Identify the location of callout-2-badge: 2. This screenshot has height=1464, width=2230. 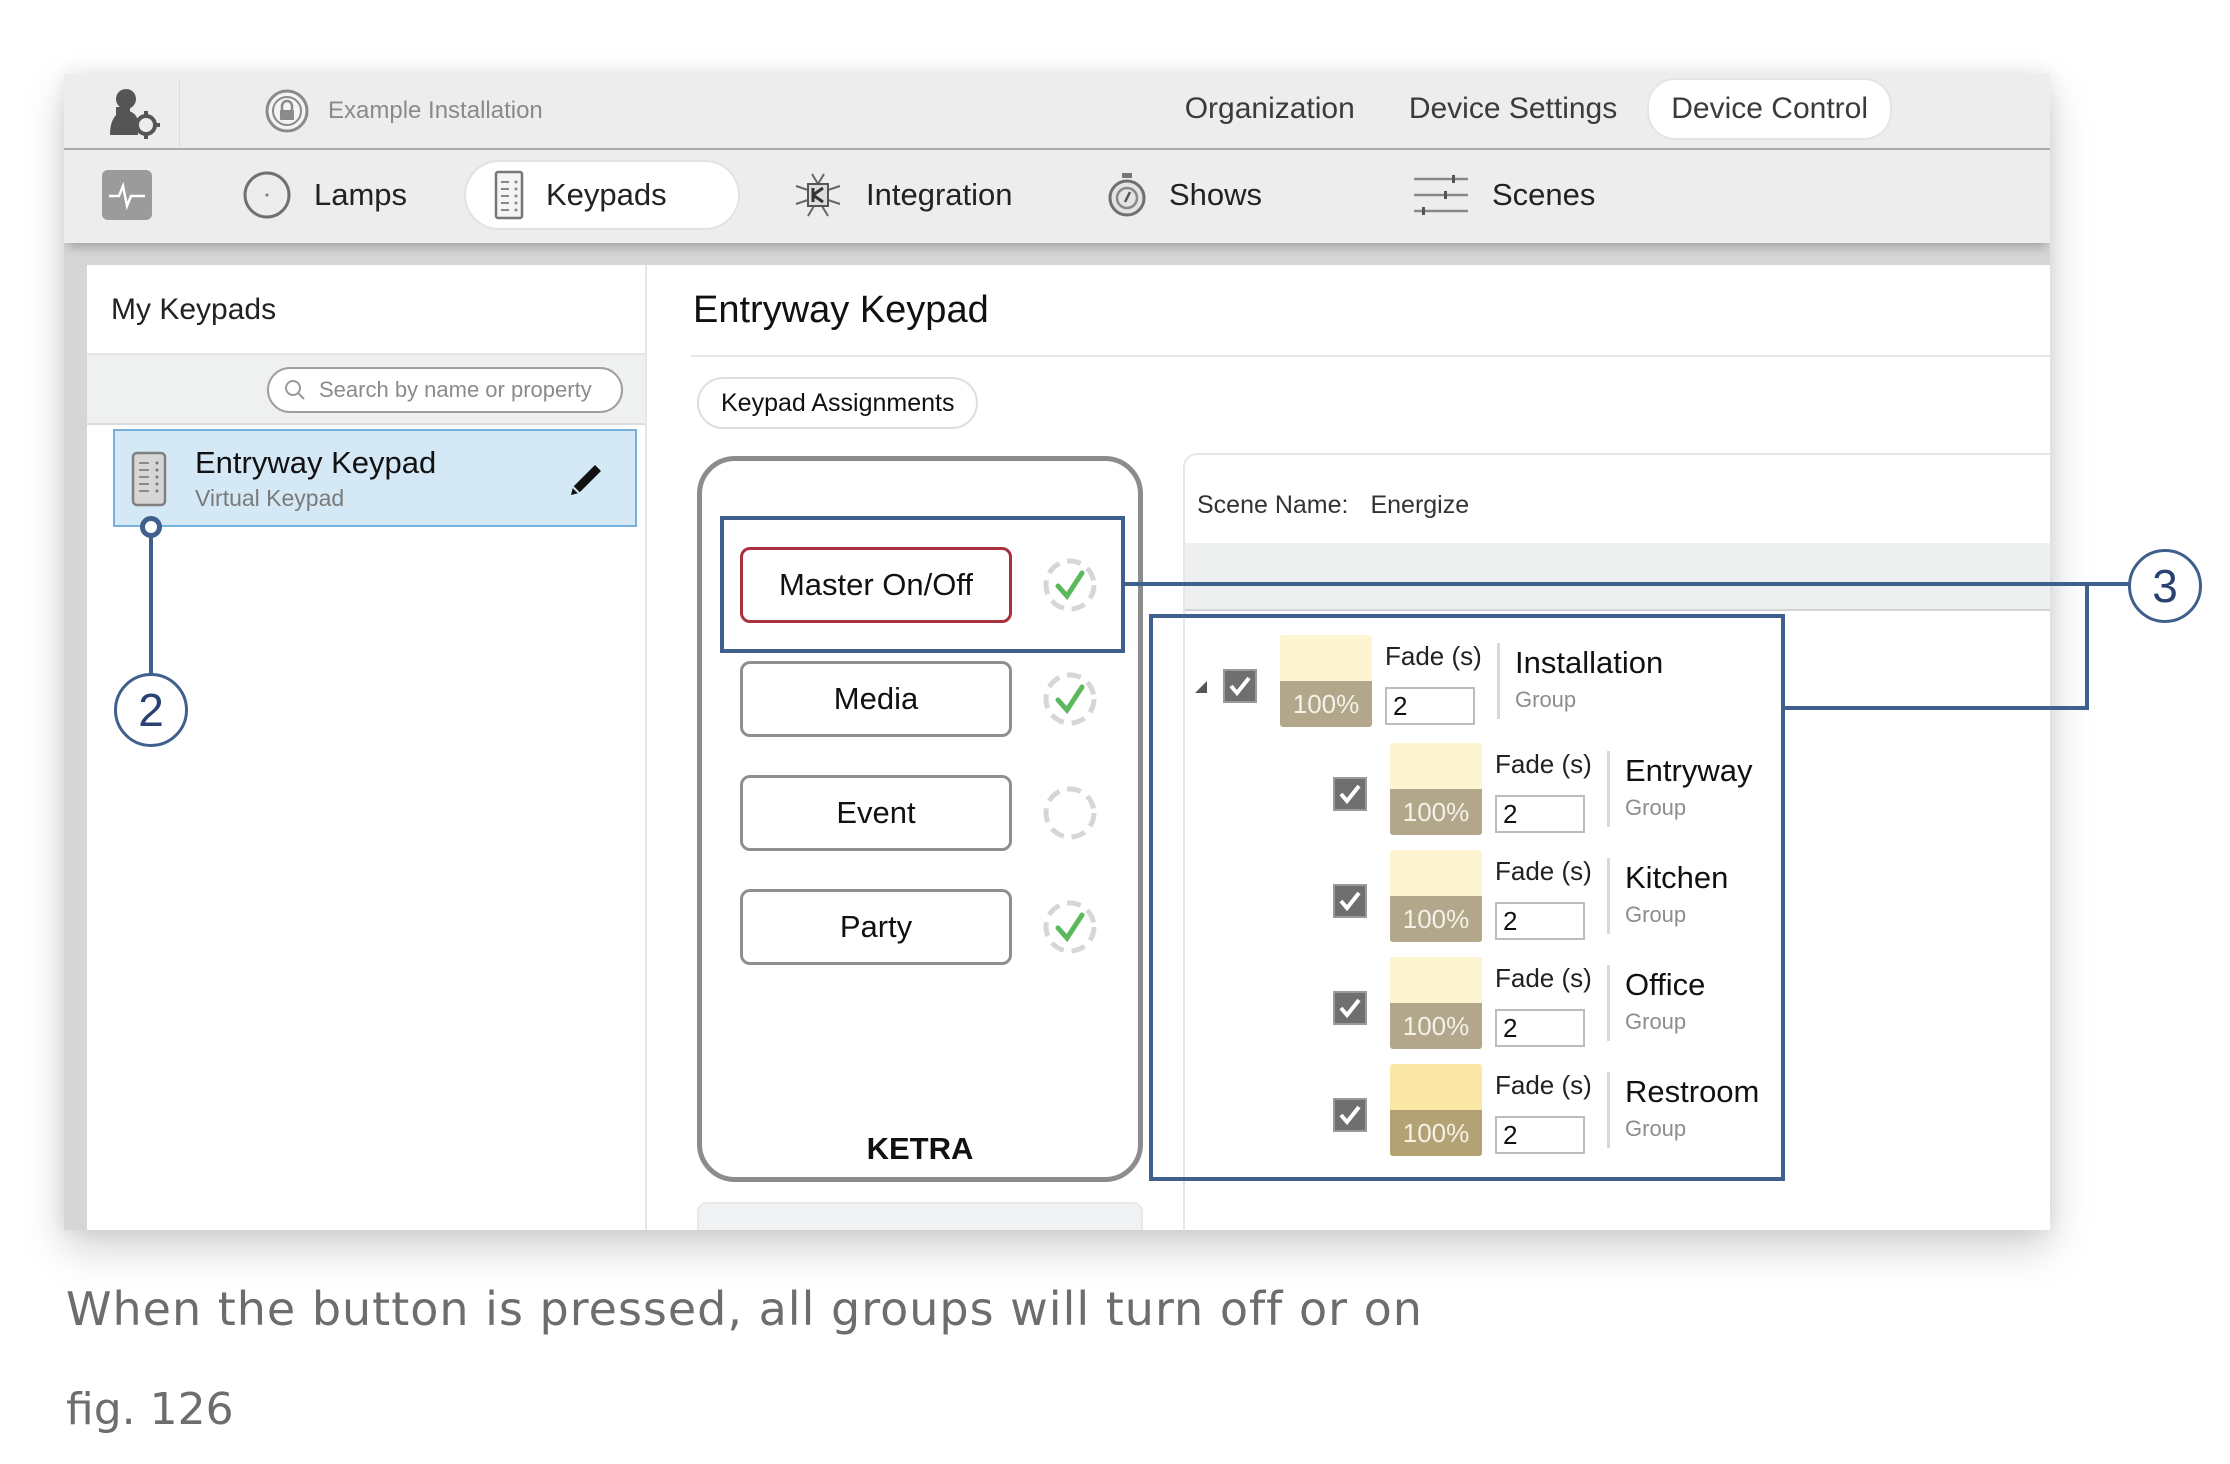
(151, 710).